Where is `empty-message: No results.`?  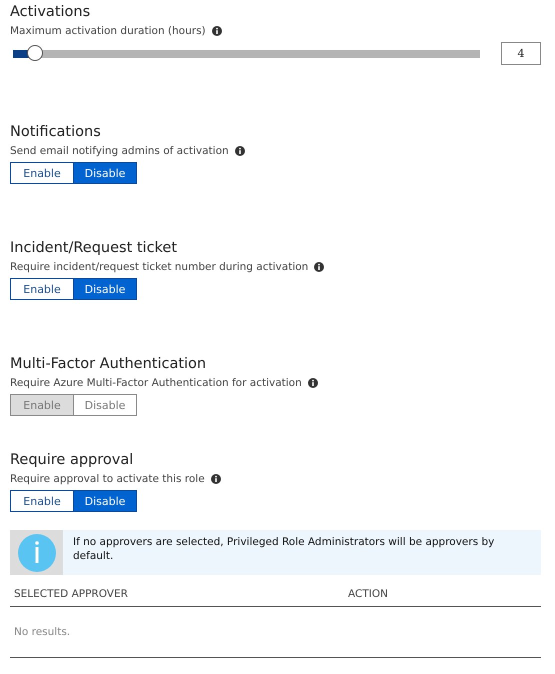 empty-message: No results. is located at coordinates (42, 632).